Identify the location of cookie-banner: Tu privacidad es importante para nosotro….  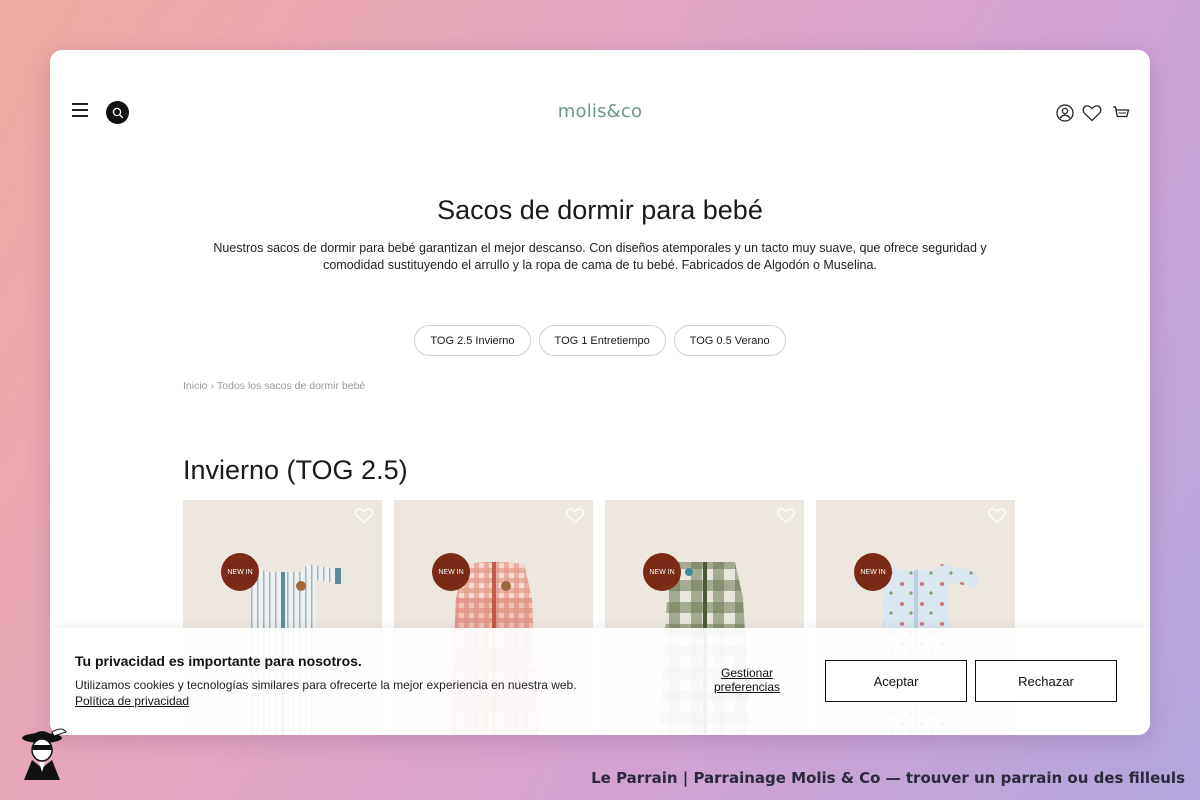
(600, 681).